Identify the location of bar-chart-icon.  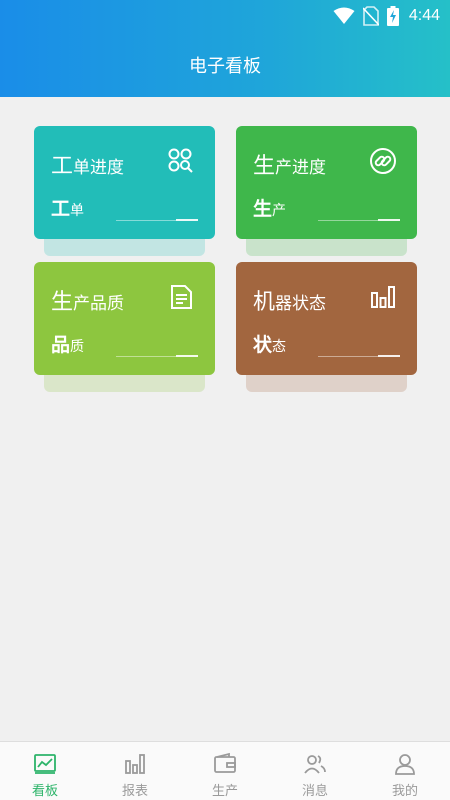
(383, 297).